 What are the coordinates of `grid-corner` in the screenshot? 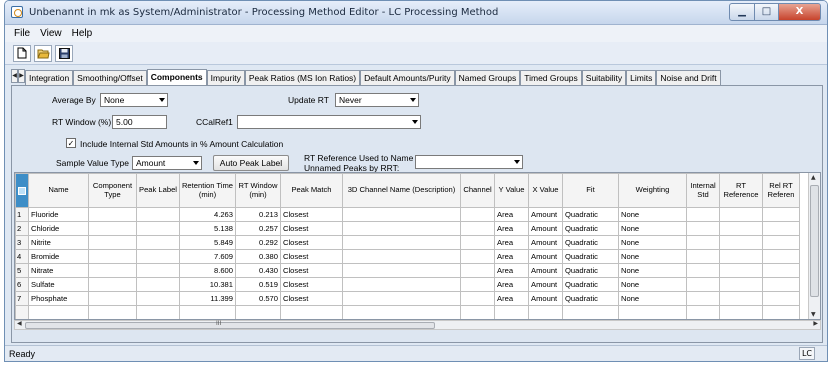 It's located at (22, 190).